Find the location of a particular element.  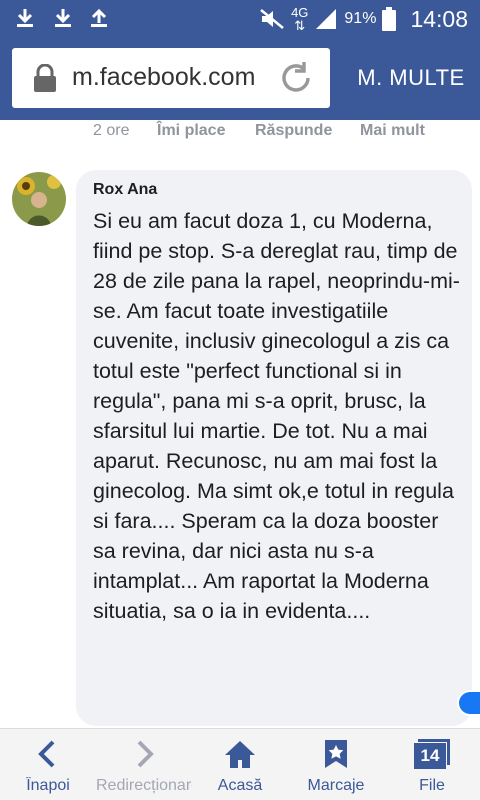

reload-icon is located at coordinates (296, 78).